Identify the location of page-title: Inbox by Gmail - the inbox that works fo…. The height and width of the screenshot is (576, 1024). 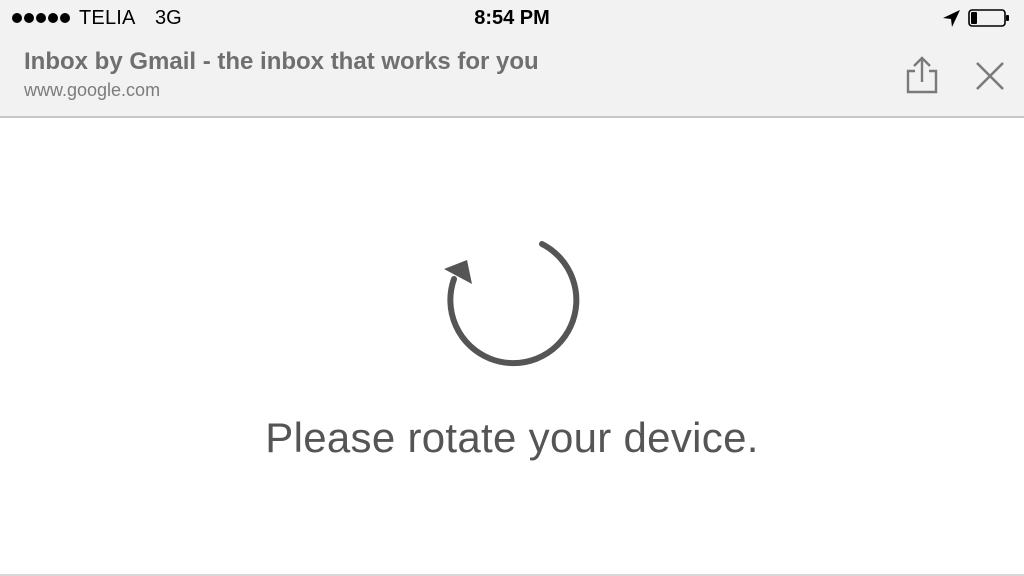
(281, 61).